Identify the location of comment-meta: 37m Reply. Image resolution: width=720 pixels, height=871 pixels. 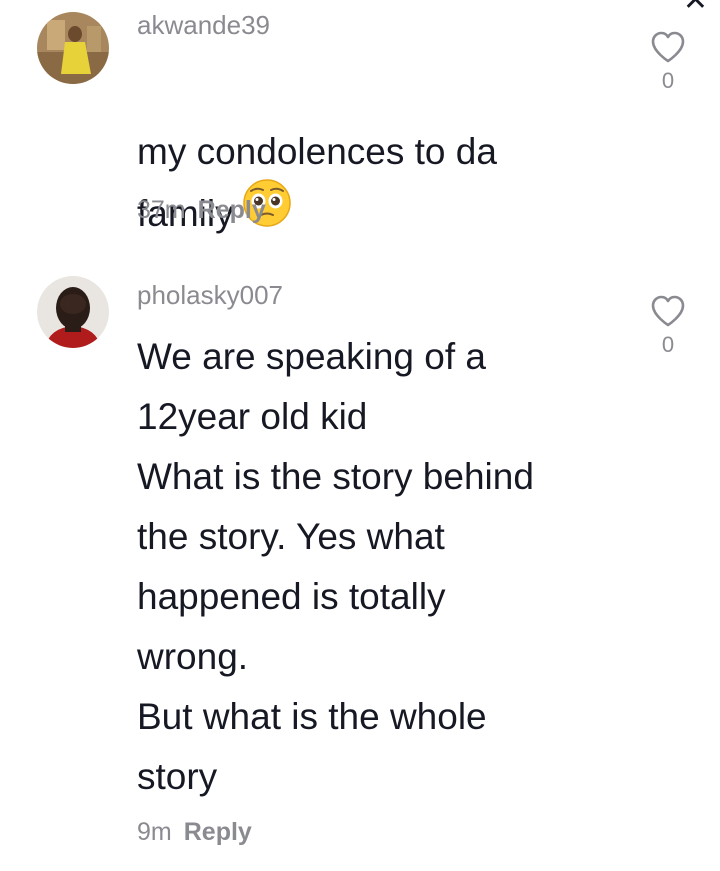
(201, 210).